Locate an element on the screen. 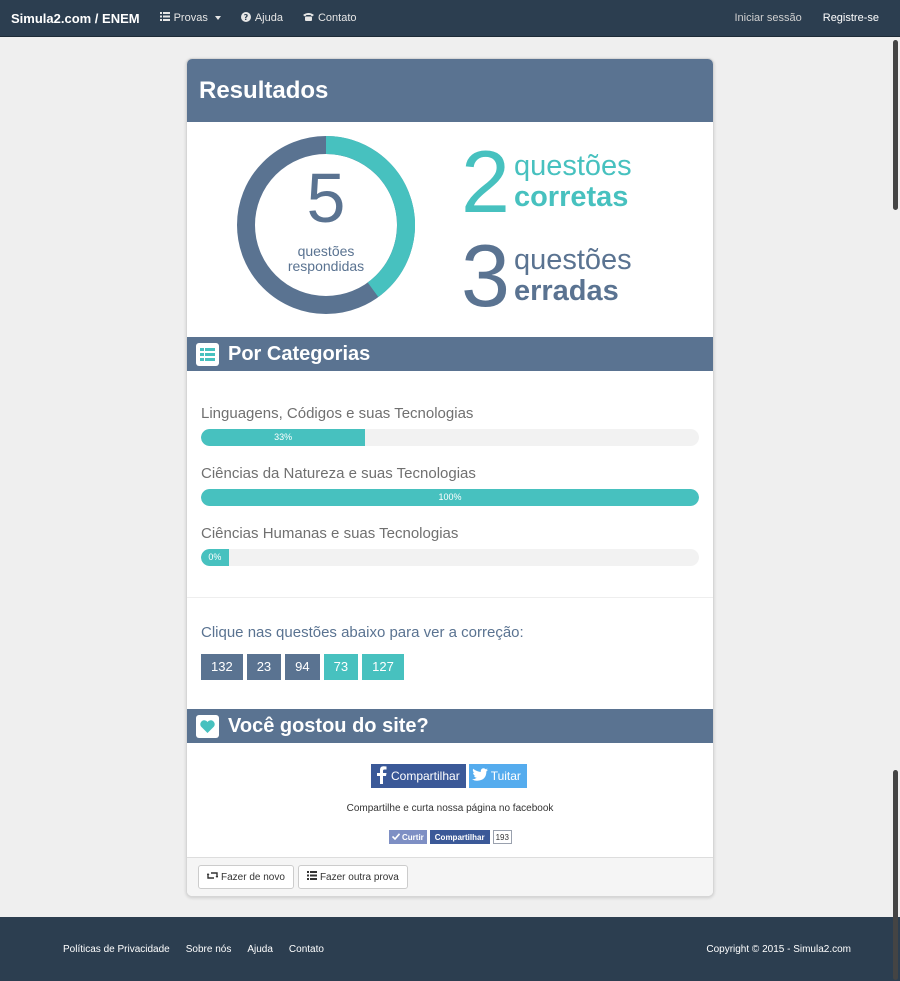  category-label: Ciências Humanas e suas Tecnologias is located at coordinates (330, 533).